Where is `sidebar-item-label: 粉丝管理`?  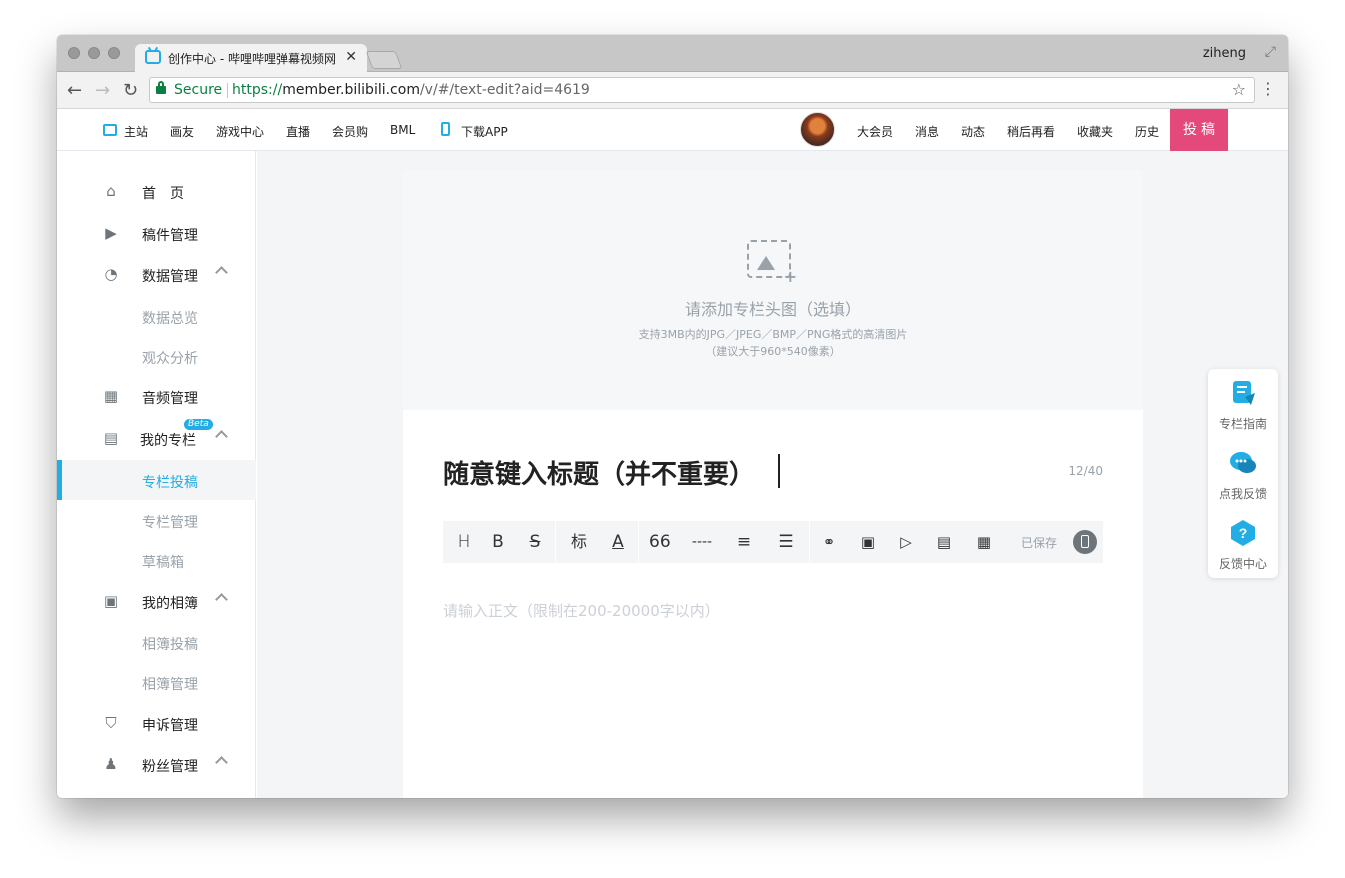
sidebar-item-label: 粉丝管理 is located at coordinates (170, 767).